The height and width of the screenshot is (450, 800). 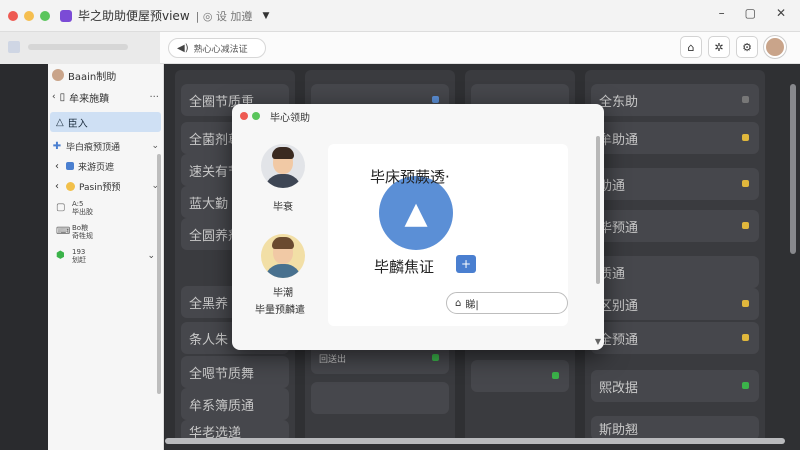 I want to click on image-placeholder-icon: ▲, so click(x=416, y=213).